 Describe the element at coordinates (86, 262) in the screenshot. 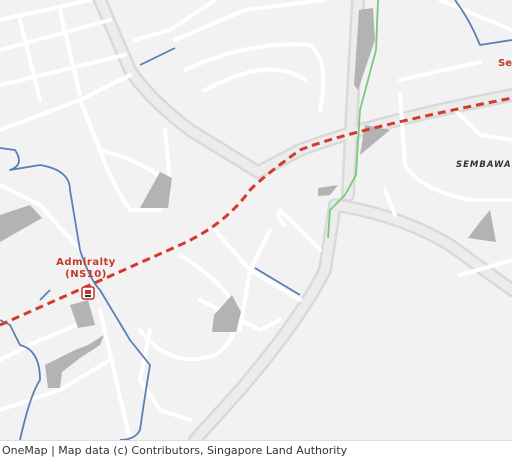

I see `station-name: Admiralty` at that location.